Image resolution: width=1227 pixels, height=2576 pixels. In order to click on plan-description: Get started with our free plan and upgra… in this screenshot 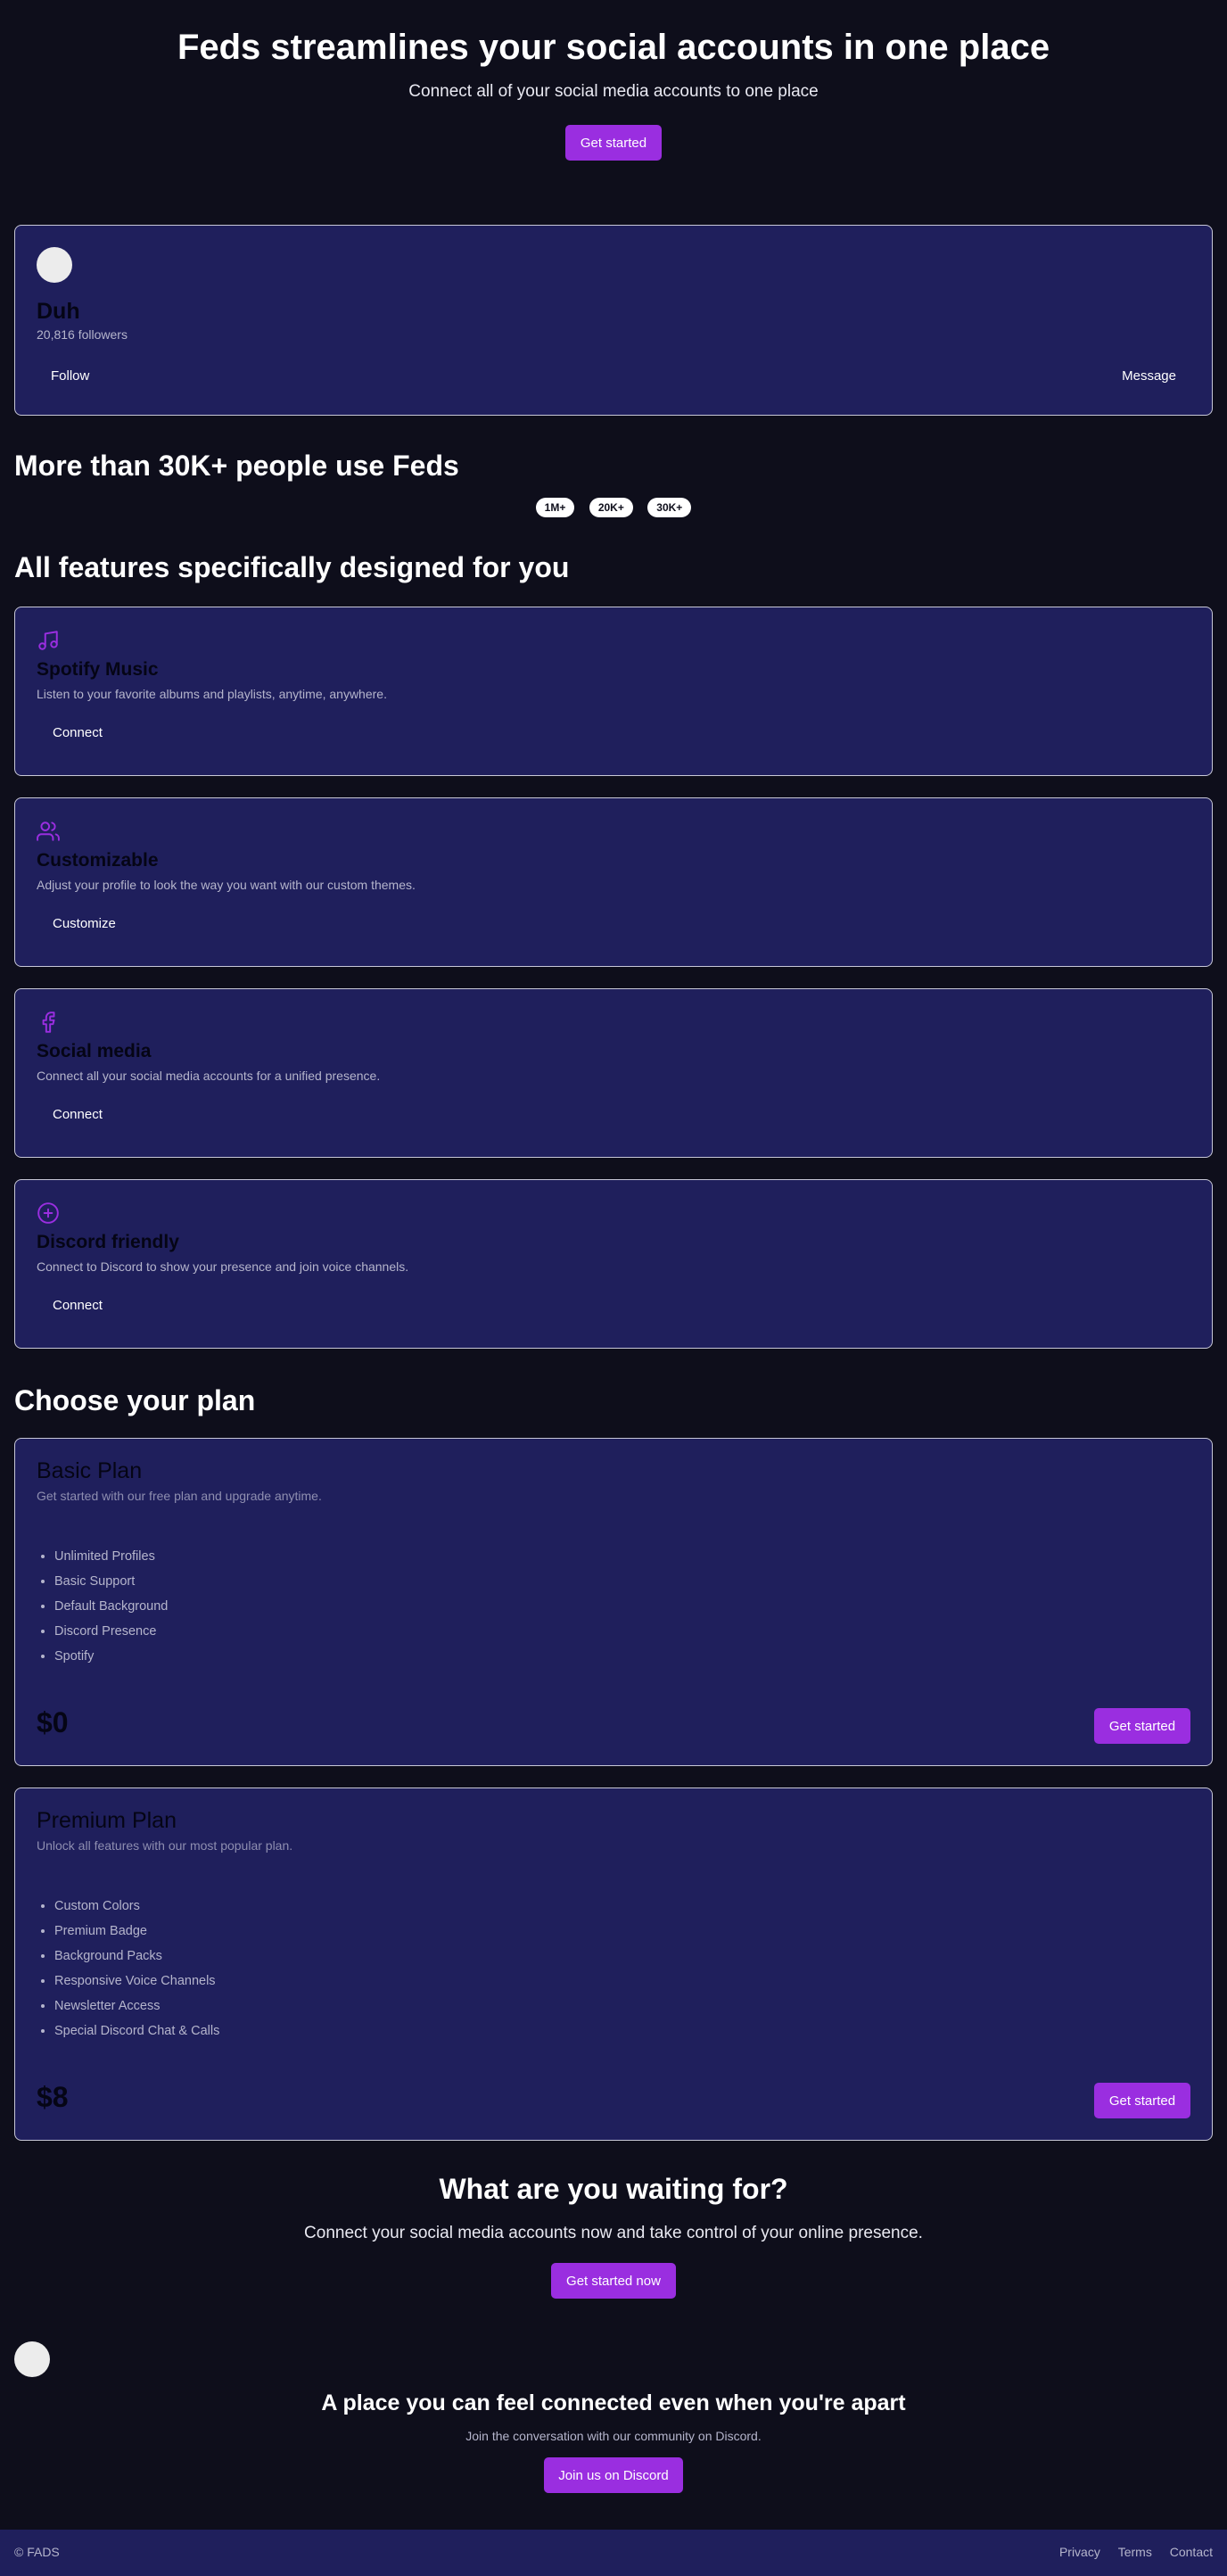, I will do `click(179, 1496)`.